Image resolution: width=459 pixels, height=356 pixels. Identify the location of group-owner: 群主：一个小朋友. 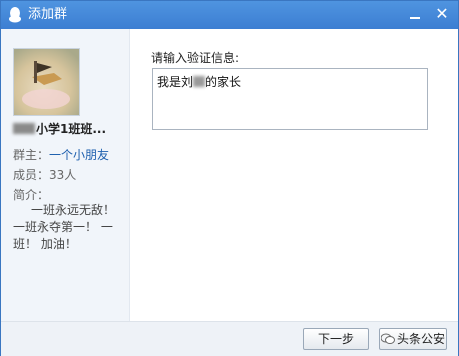
(61, 154).